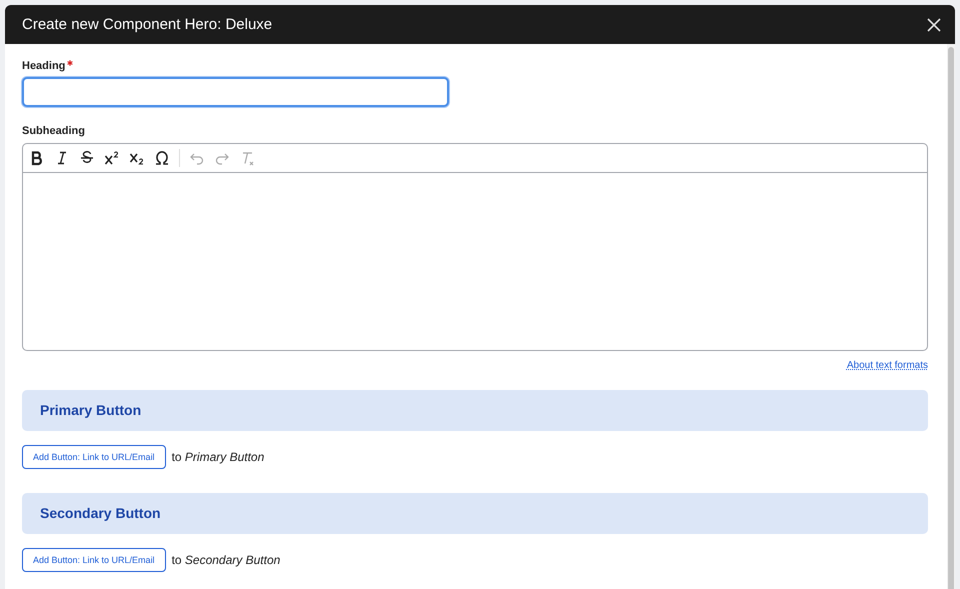 This screenshot has width=960, height=589. I want to click on field-label: Heading, so click(44, 66).